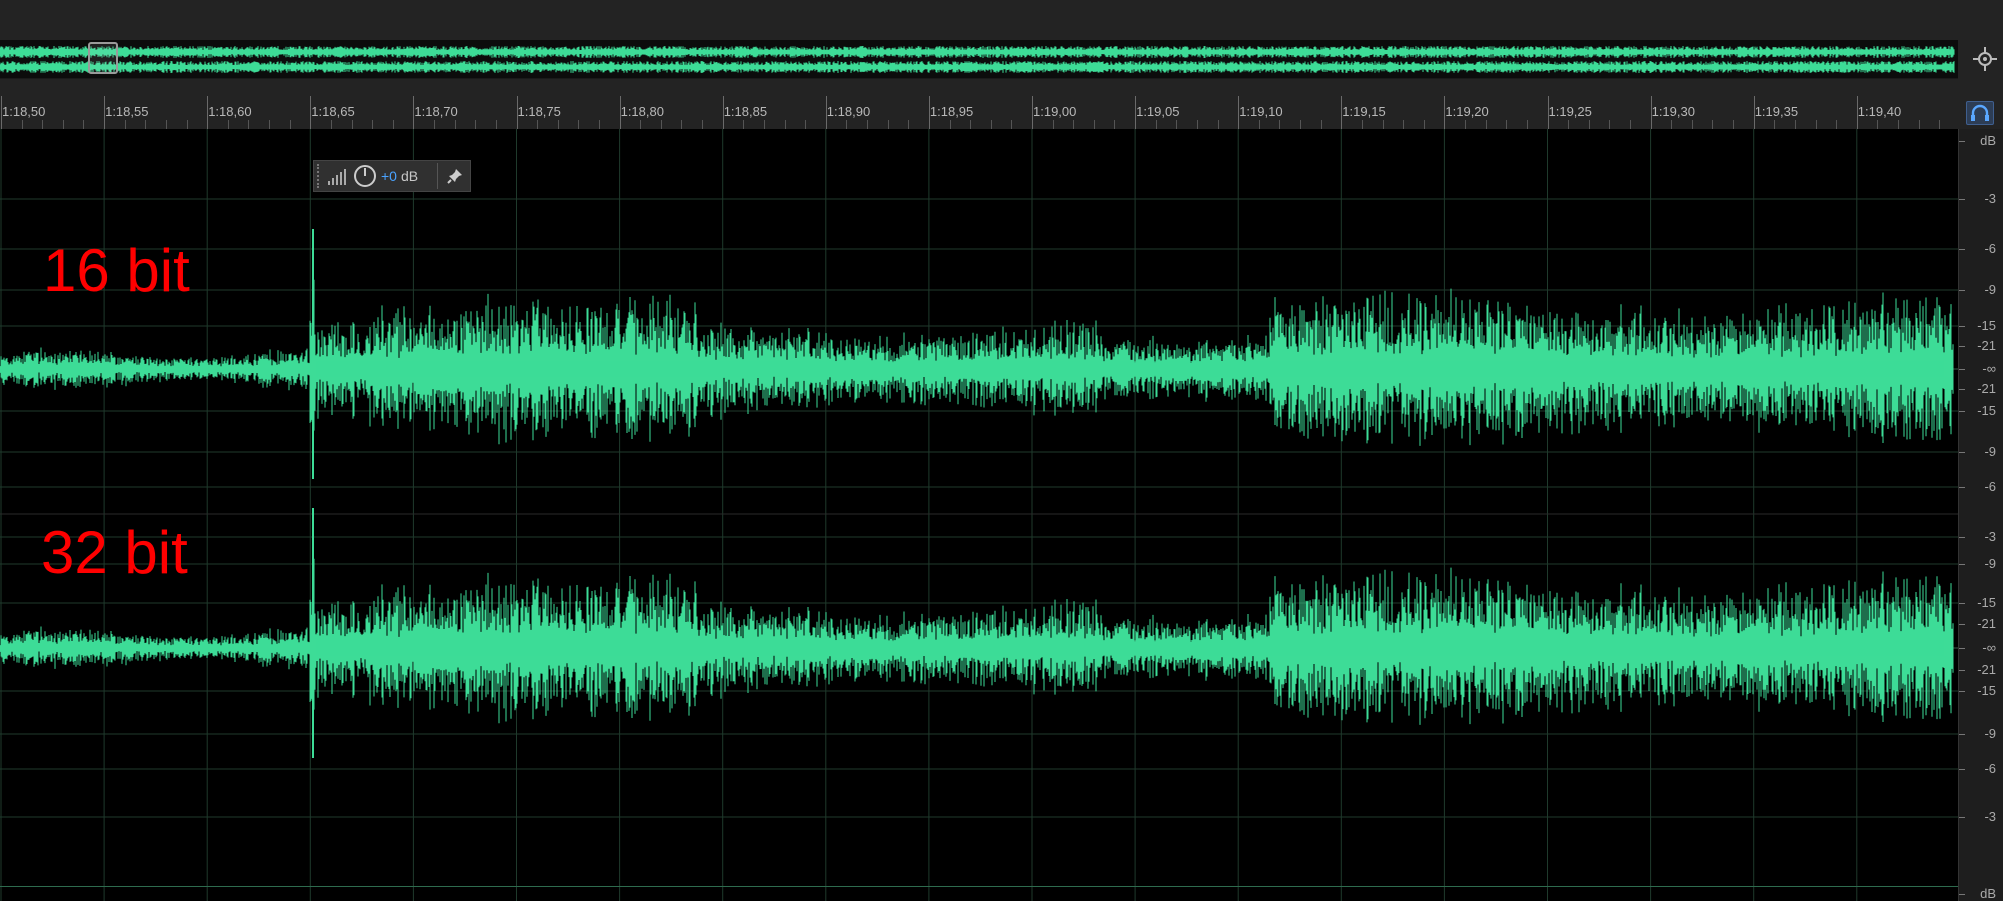 This screenshot has height=901, width=2003. I want to click on ruler-time-label: 1:19,25, so click(1570, 111).